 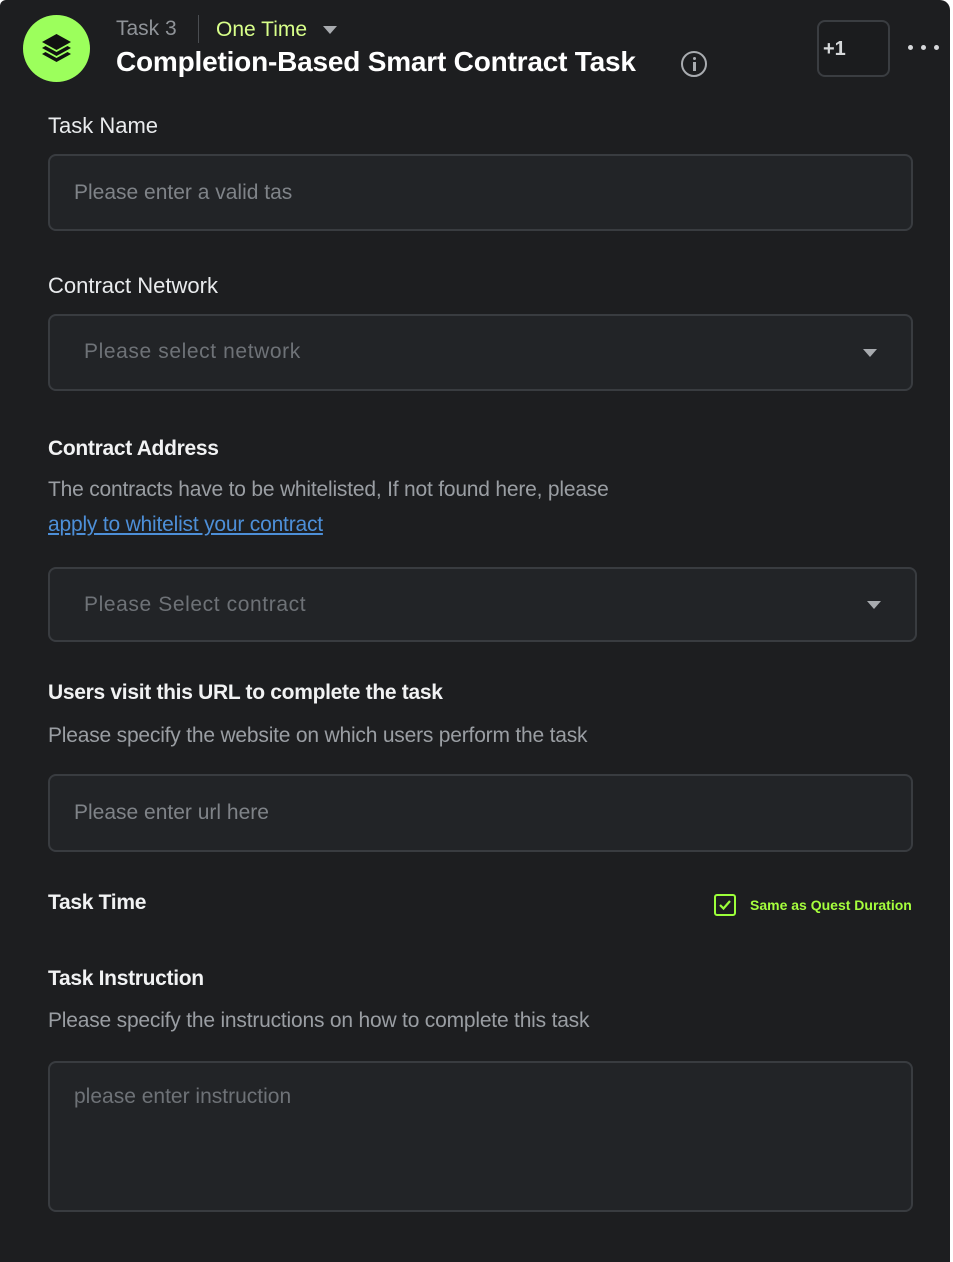 I want to click on task-logo, so click(x=56, y=48).